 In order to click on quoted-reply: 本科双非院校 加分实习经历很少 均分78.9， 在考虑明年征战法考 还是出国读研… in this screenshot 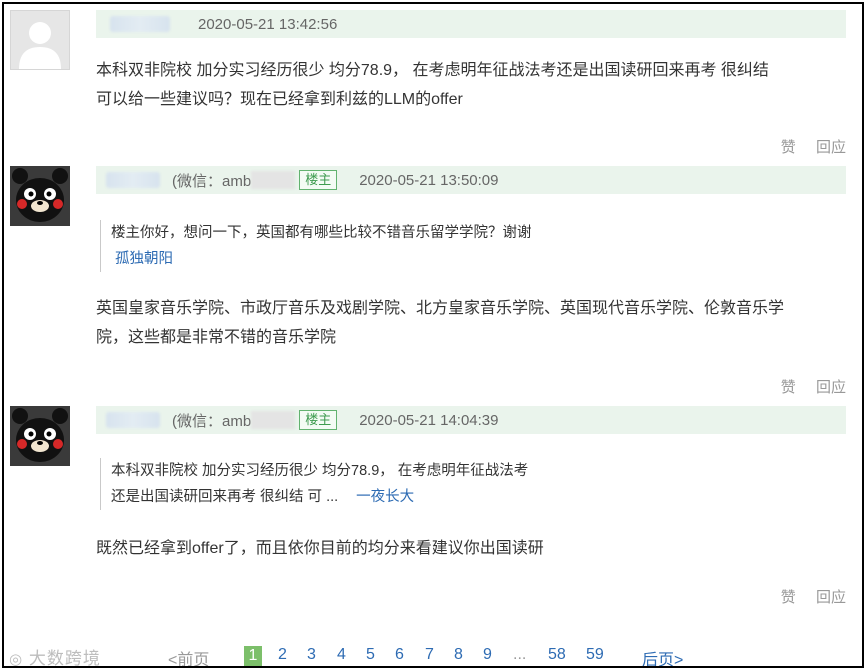, I will do `click(466, 484)`.